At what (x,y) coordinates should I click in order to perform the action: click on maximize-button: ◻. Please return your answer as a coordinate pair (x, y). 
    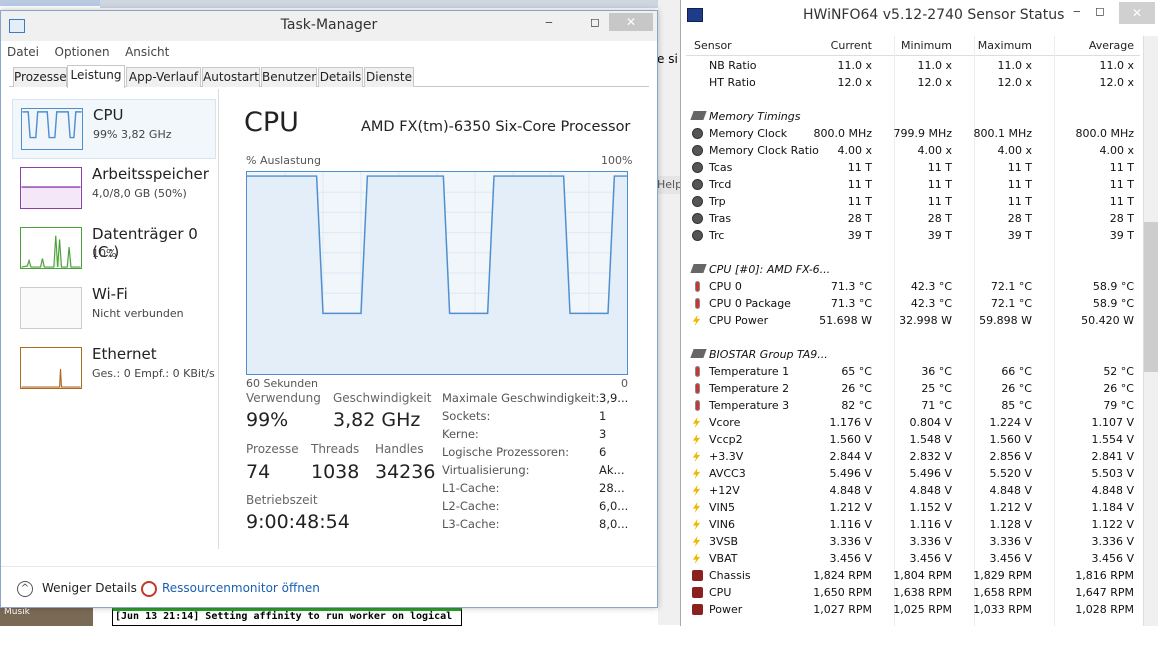
    Looking at the image, I should click on (595, 22).